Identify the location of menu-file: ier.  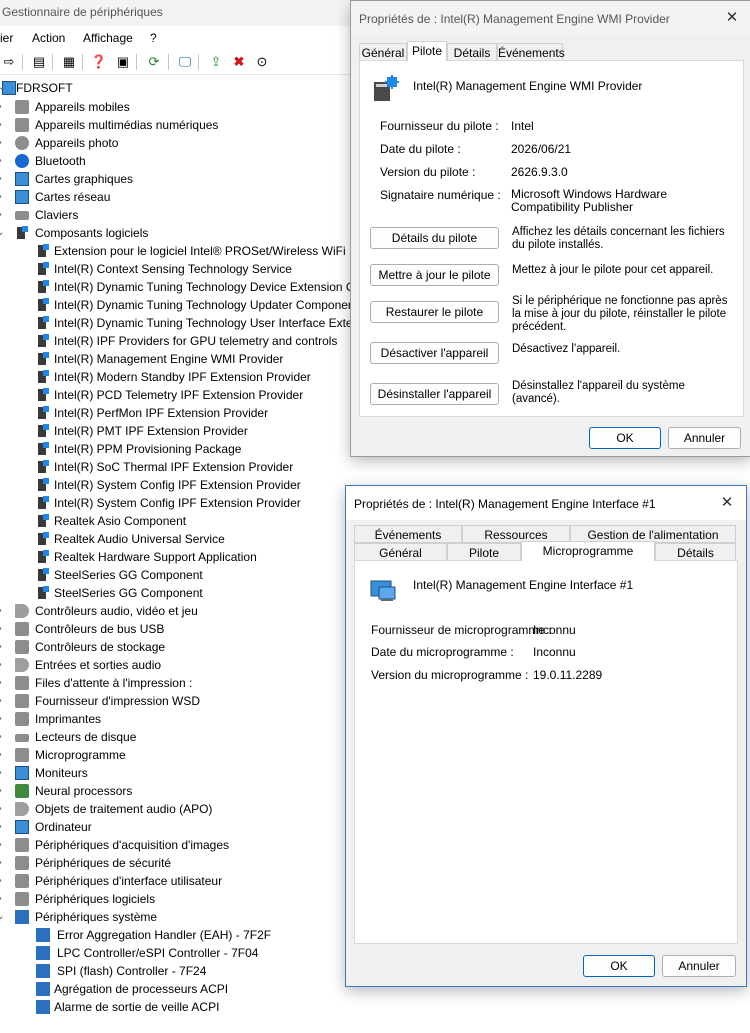
(6, 38).